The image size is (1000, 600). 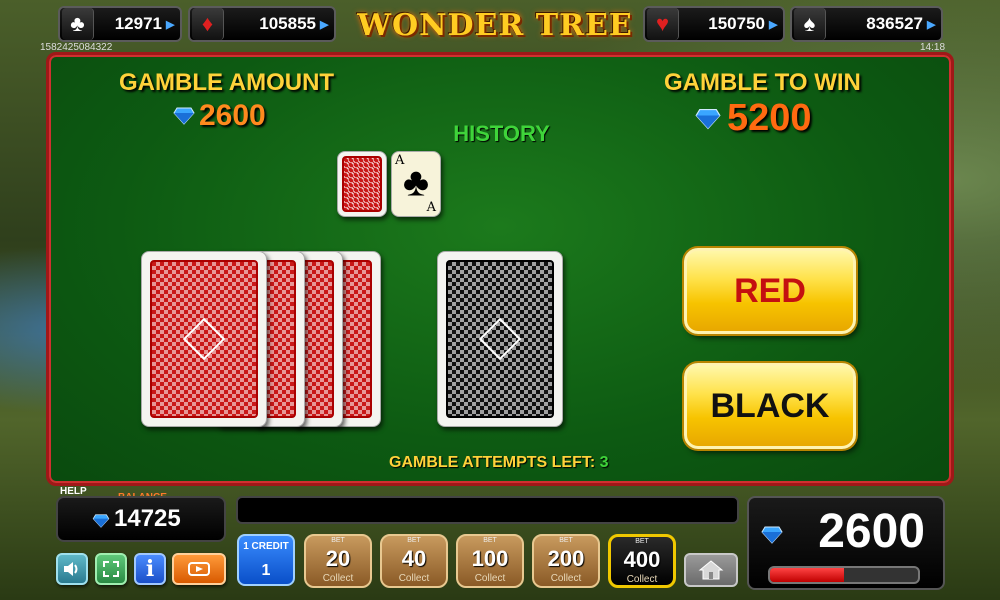 I want to click on deck-card, so click(x=204, y=339).